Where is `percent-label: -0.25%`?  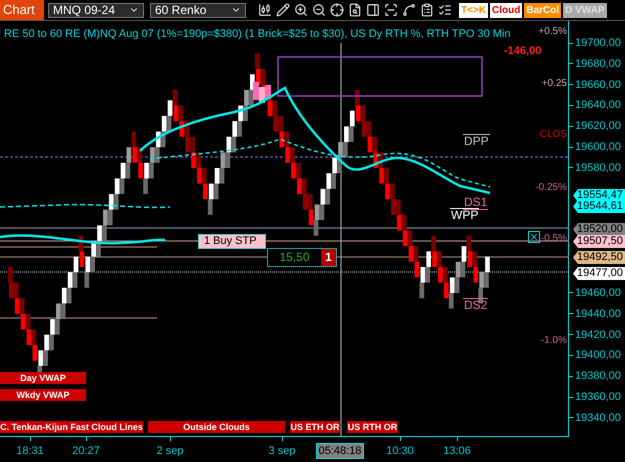 percent-label: -0.25% is located at coordinates (551, 188).